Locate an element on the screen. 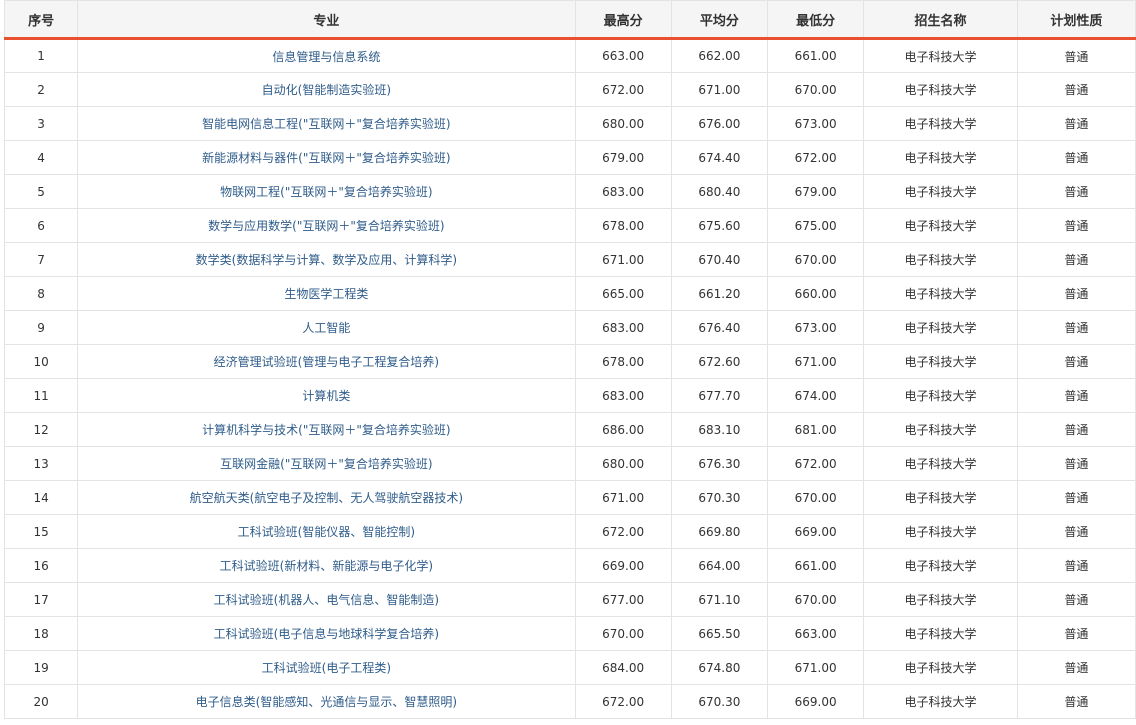 The height and width of the screenshot is (725, 1136). cell-major: 计算机科学与技术("互联网＋"复合培养实验班) is located at coordinates (326, 429).